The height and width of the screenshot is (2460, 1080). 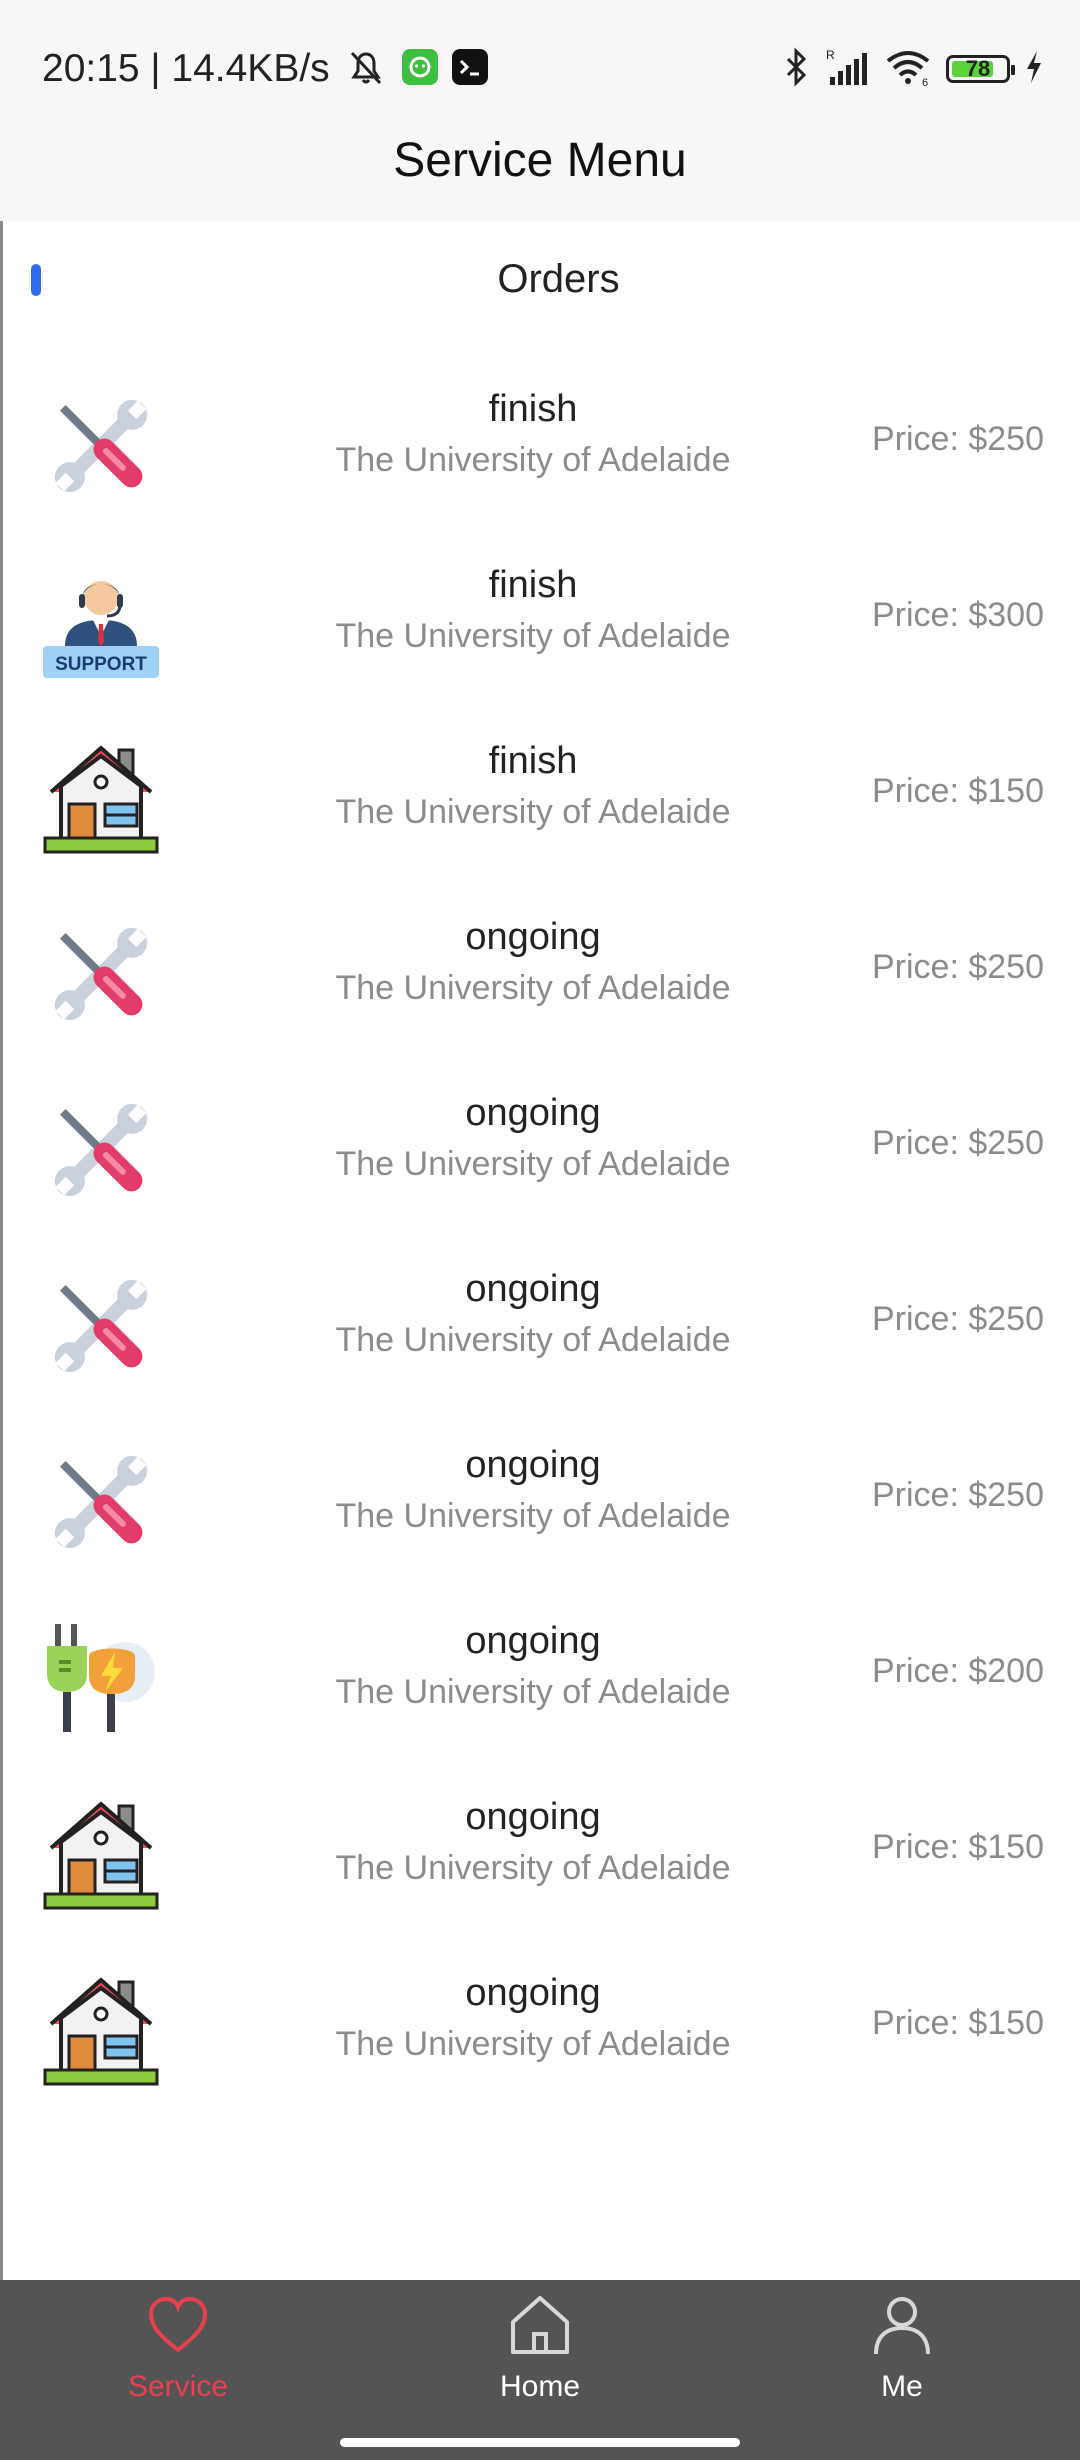 I want to click on nav-me: Me, so click(x=902, y=2347).